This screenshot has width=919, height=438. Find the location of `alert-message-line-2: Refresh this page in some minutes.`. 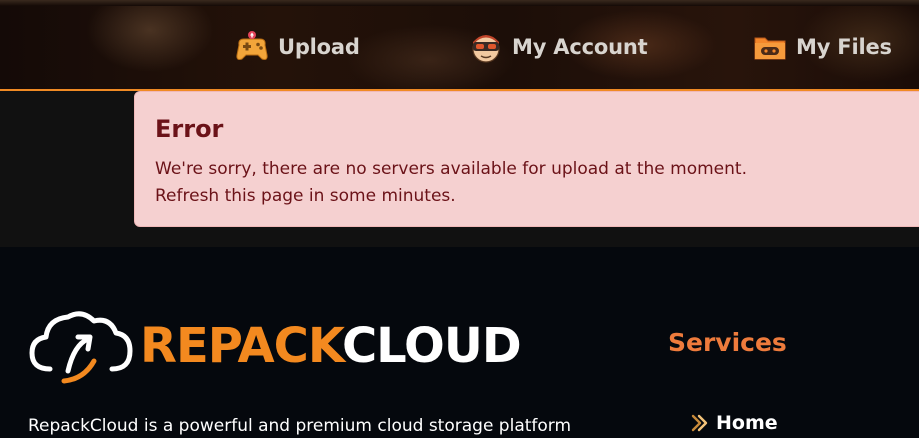

alert-message-line-2: Refresh this page in some minutes. is located at coordinates (305, 196).